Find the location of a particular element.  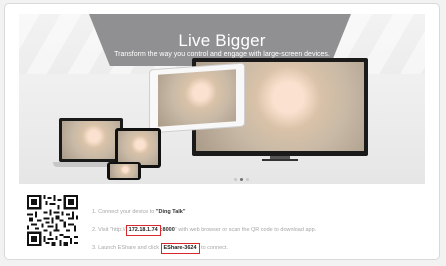

step-1-text: 1. Connect your device to is located at coordinates (124, 212).